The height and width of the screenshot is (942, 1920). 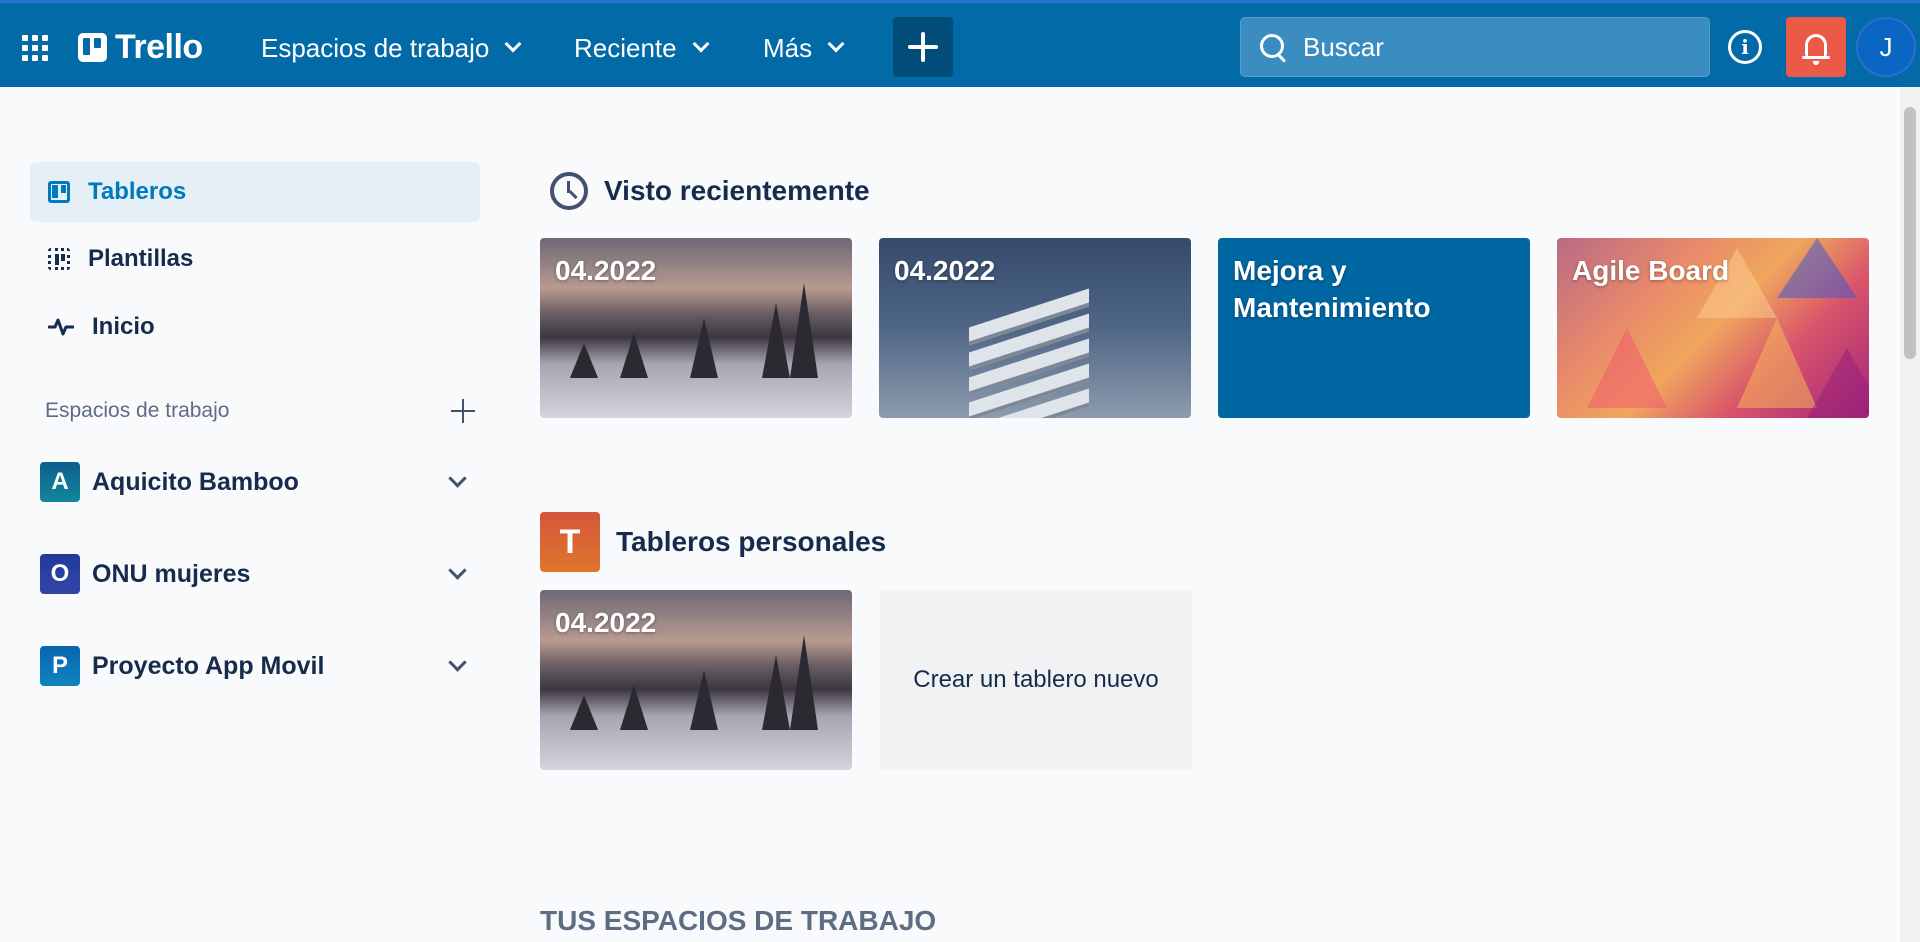 I want to click on scrollbar-thumb, so click(x=1910, y=233).